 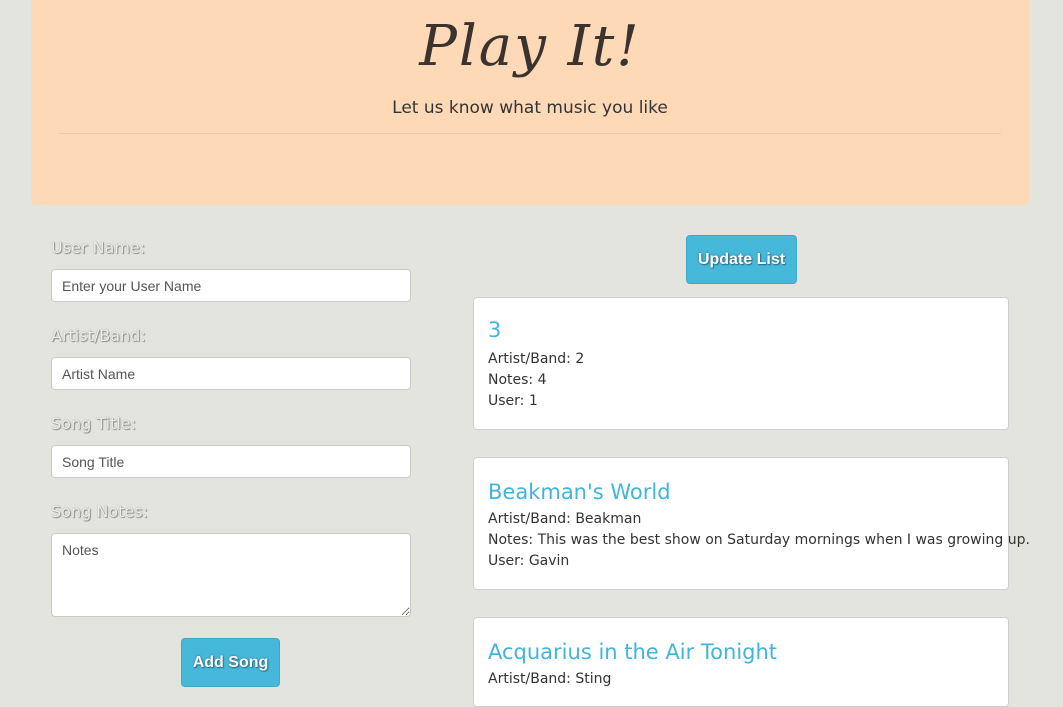 What do you see at coordinates (230, 662) in the screenshot?
I see `add-song-button: Add Song` at bounding box center [230, 662].